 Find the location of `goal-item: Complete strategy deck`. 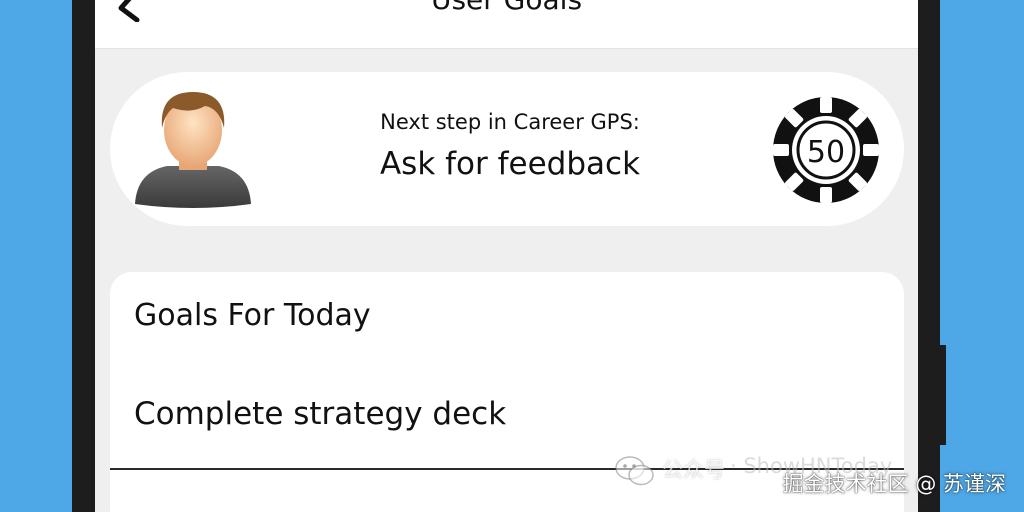

goal-item: Complete strategy deck is located at coordinates (320, 414).